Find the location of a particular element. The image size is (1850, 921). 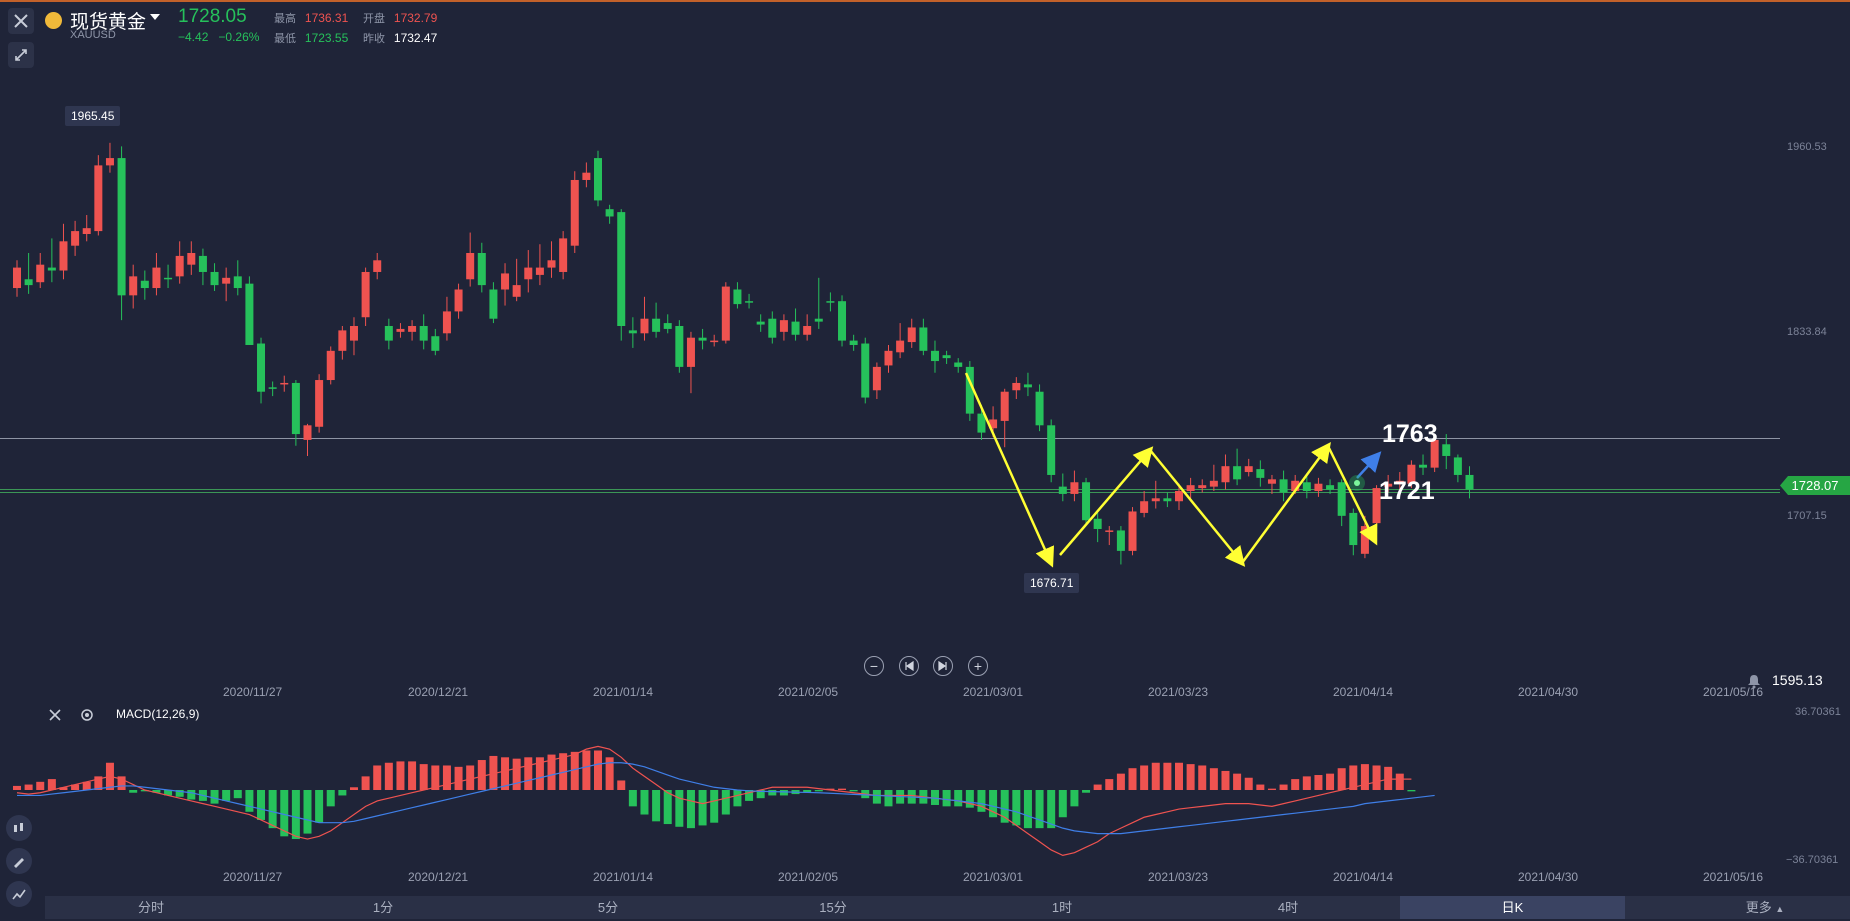

more-label: 更多 is located at coordinates (1758, 907).